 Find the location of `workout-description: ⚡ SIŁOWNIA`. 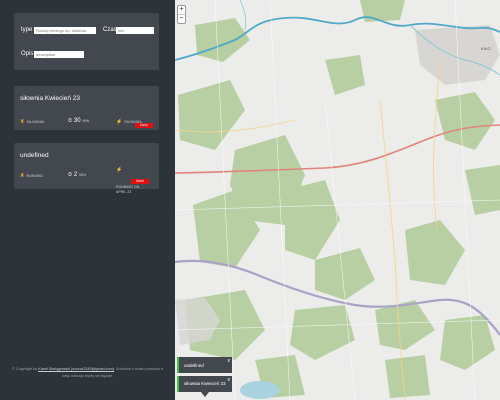

workout-description: ⚡ SIŁOWNIA is located at coordinates (129, 121).